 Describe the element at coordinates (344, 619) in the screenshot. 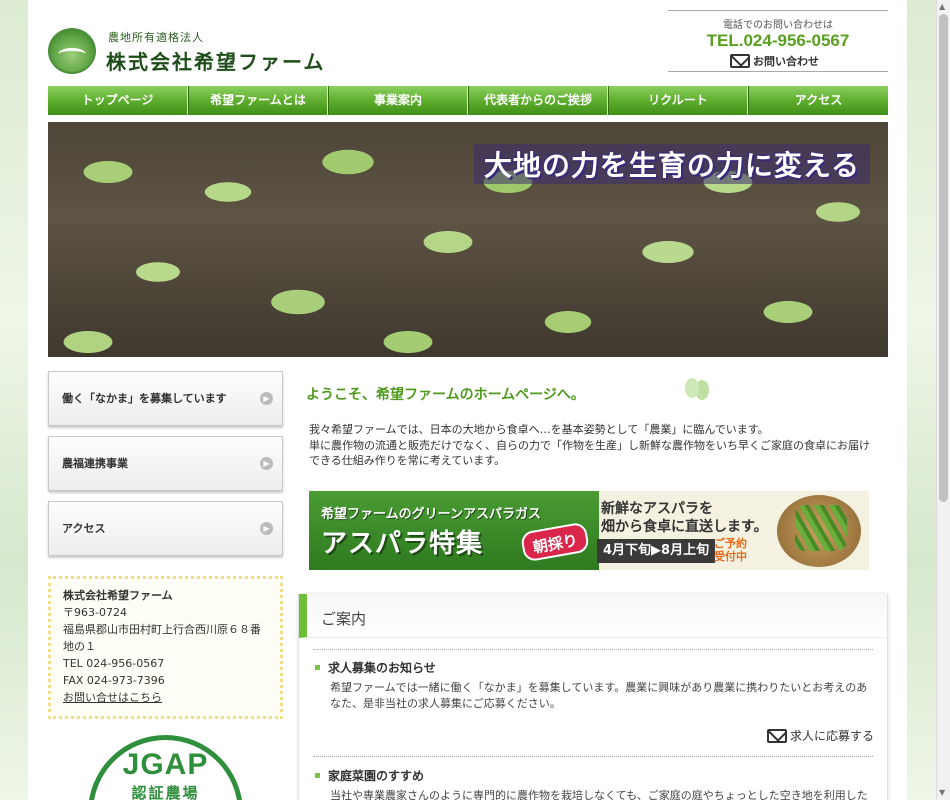

I see `info-title: ご案内` at that location.